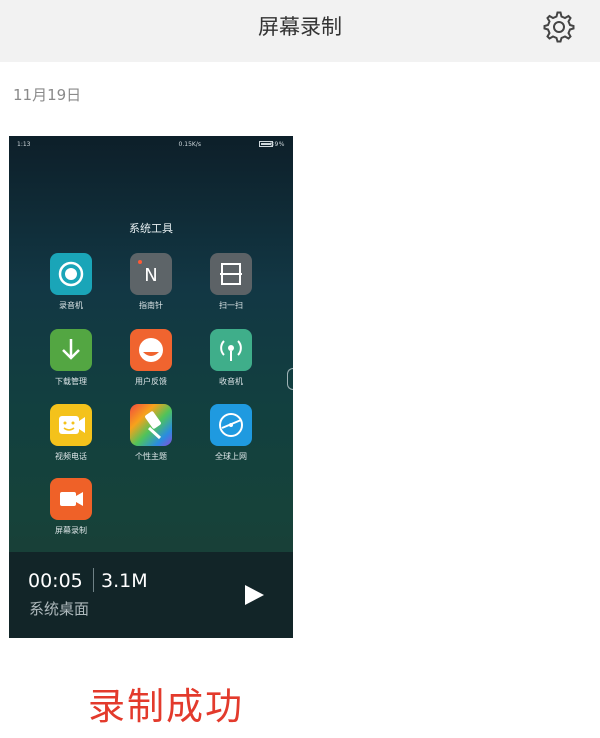 Image resolution: width=600 pixels, height=738 pixels. What do you see at coordinates (300, 27) in the screenshot?
I see `page-title: 屏幕录制` at bounding box center [300, 27].